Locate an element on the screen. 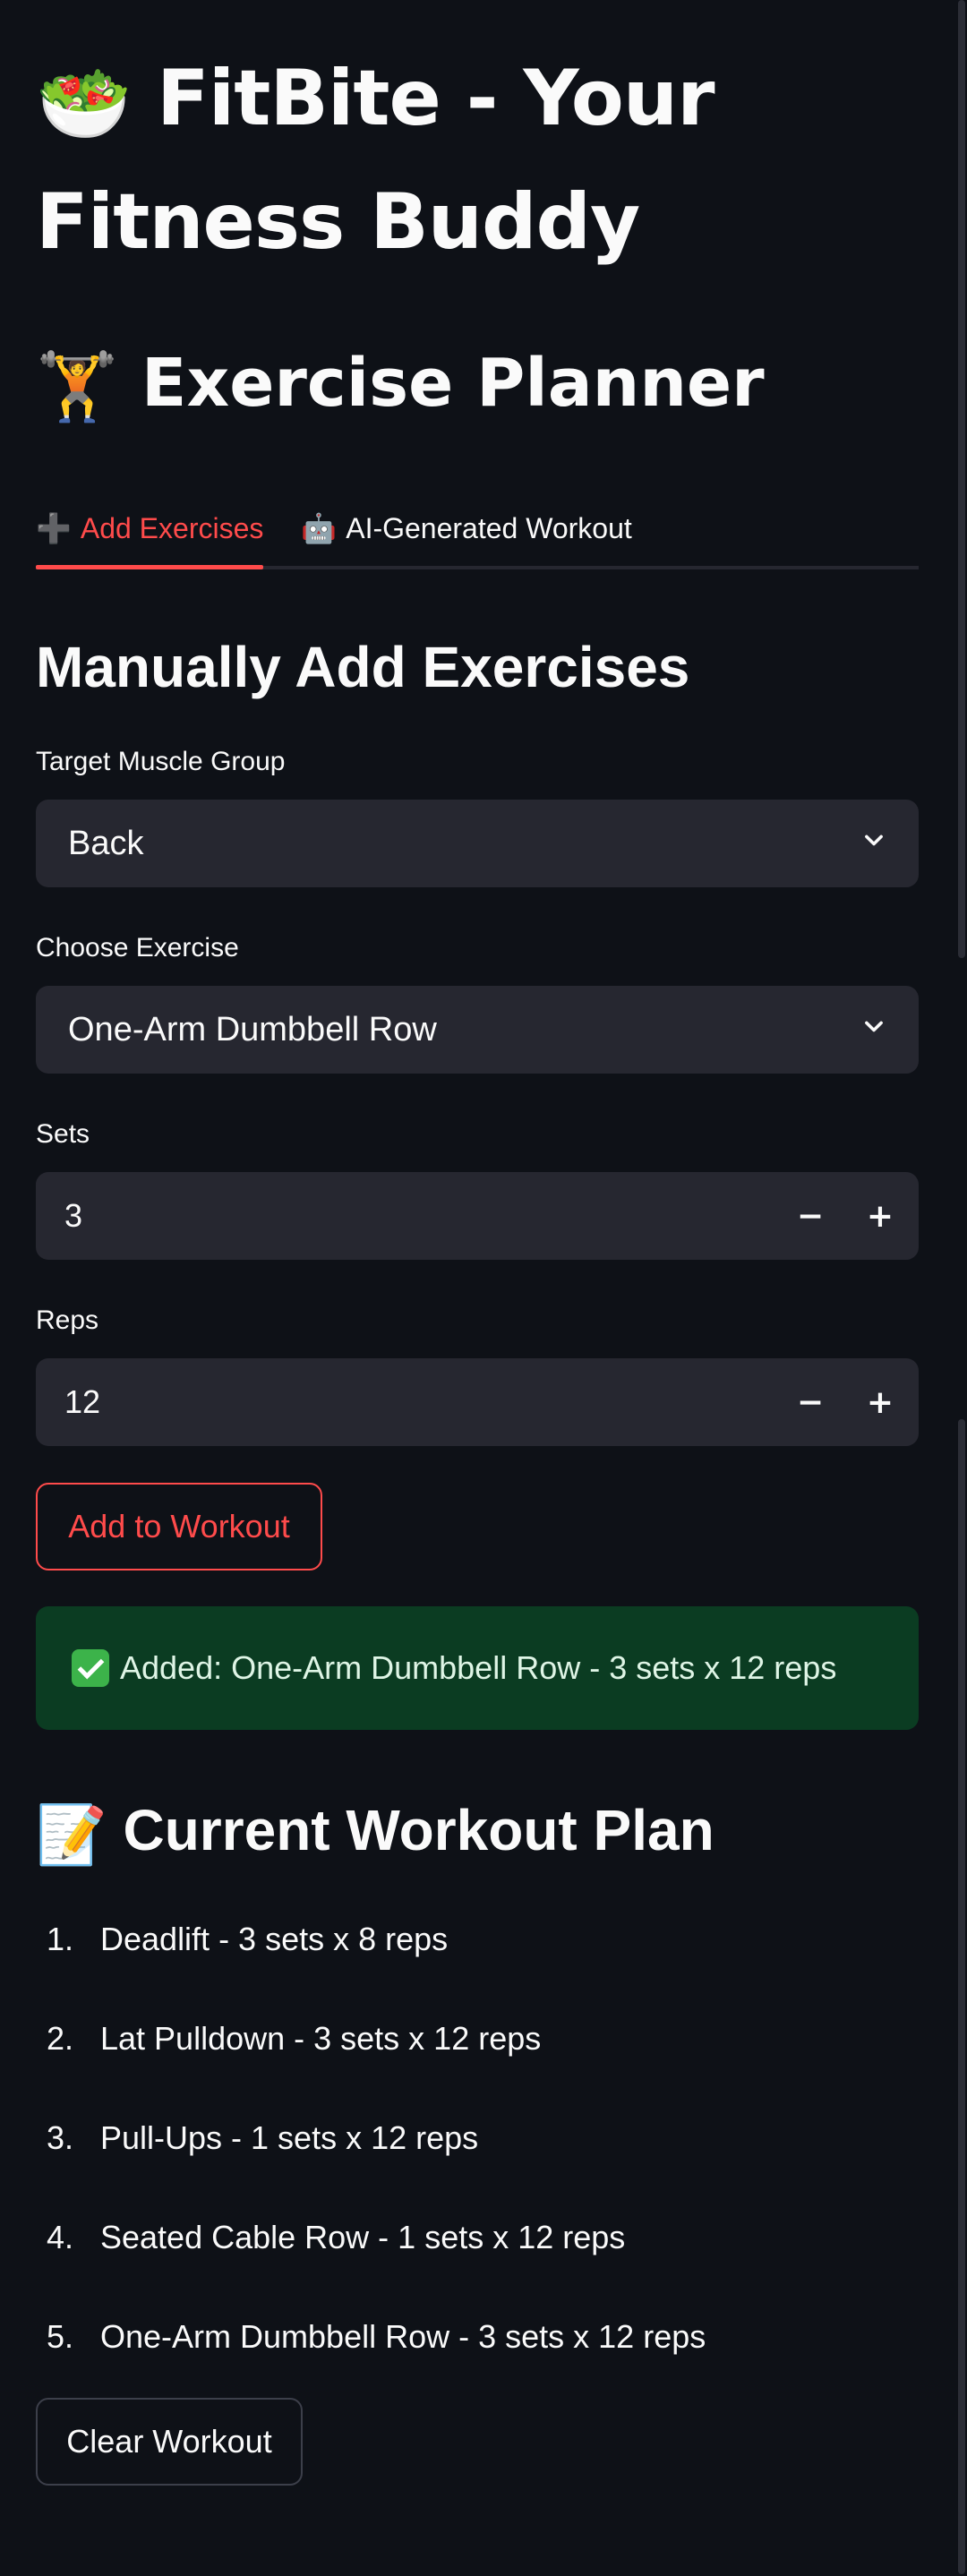 The width and height of the screenshot is (967, 2576). tab-ai-generated-workout-label: AI-Generated Workout is located at coordinates (489, 528).